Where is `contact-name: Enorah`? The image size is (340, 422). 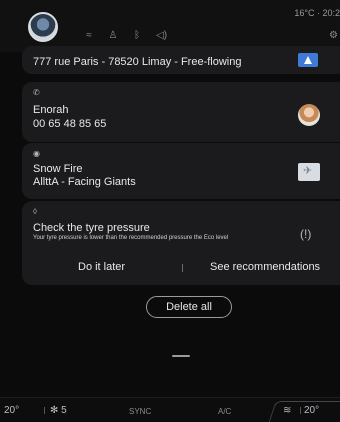
contact-name: Enorah is located at coordinates (51, 110).